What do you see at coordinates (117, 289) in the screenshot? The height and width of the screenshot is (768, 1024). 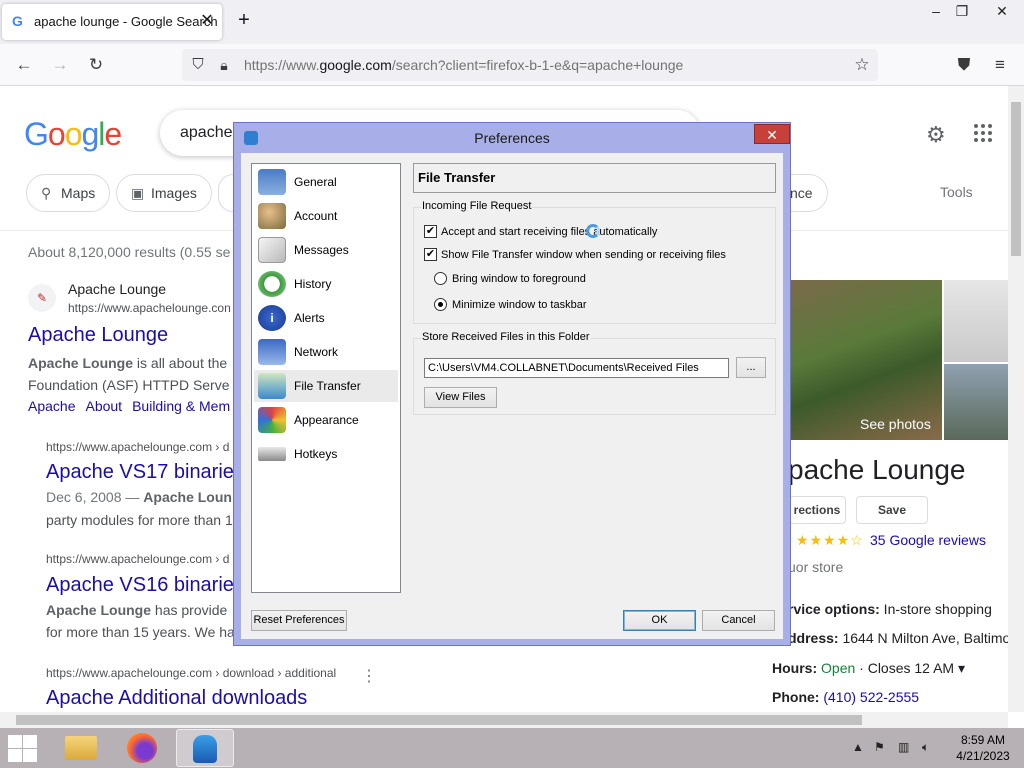 I see `result-site-name: Apache Lounge` at bounding box center [117, 289].